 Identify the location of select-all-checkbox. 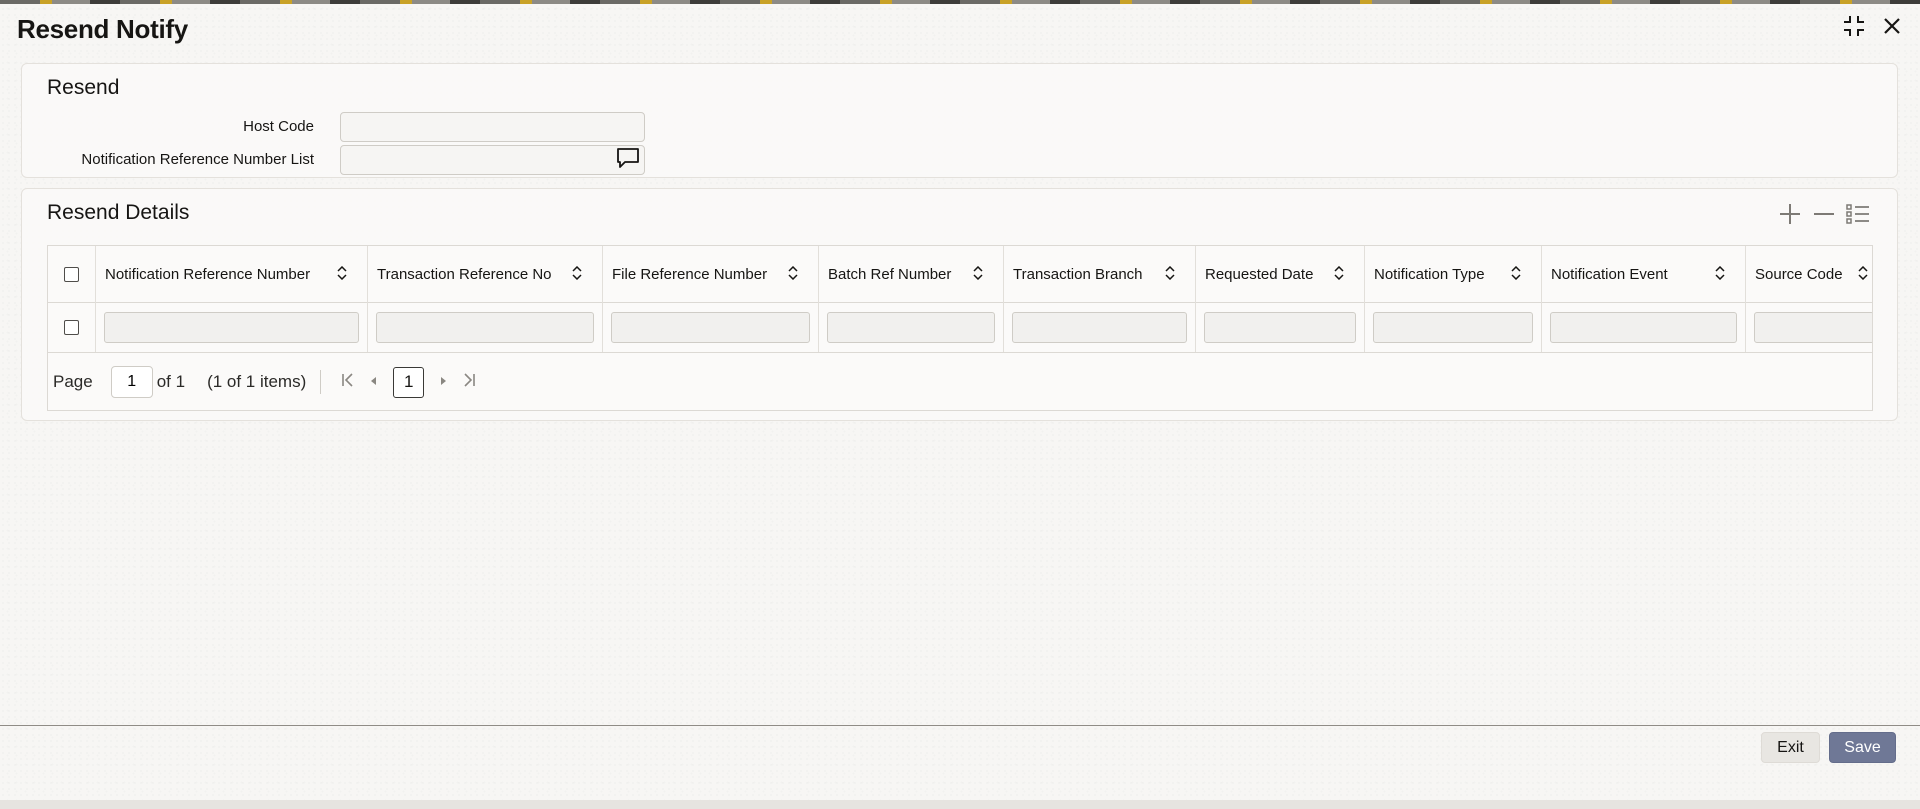
(71, 274).